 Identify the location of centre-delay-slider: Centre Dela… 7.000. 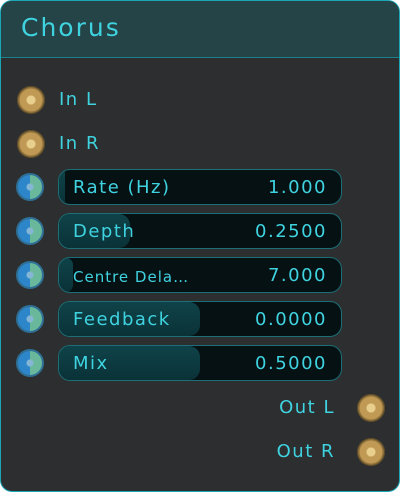
(200, 275).